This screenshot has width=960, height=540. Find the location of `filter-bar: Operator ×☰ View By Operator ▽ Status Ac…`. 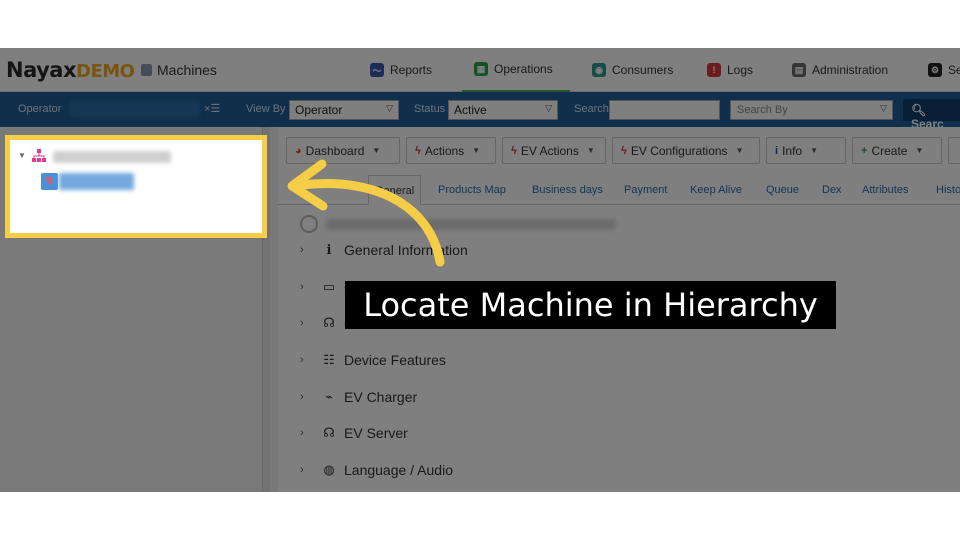

filter-bar: Operator ×☰ View By Operator ▽ Status Ac… is located at coordinates (480, 111).